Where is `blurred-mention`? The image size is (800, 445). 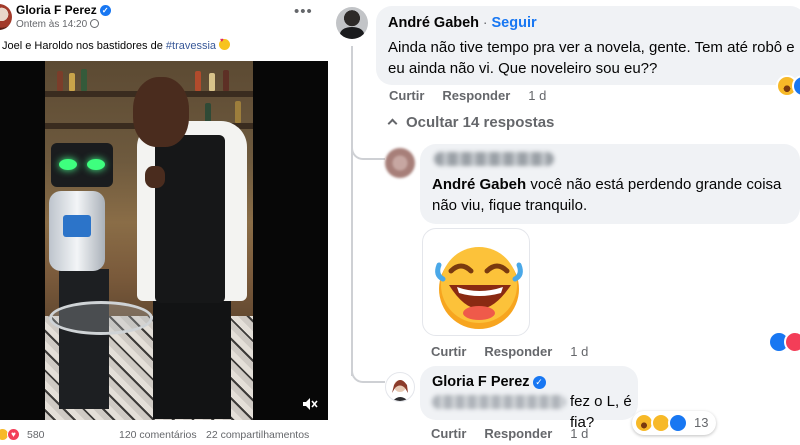
blurred-mention is located at coordinates (499, 402).